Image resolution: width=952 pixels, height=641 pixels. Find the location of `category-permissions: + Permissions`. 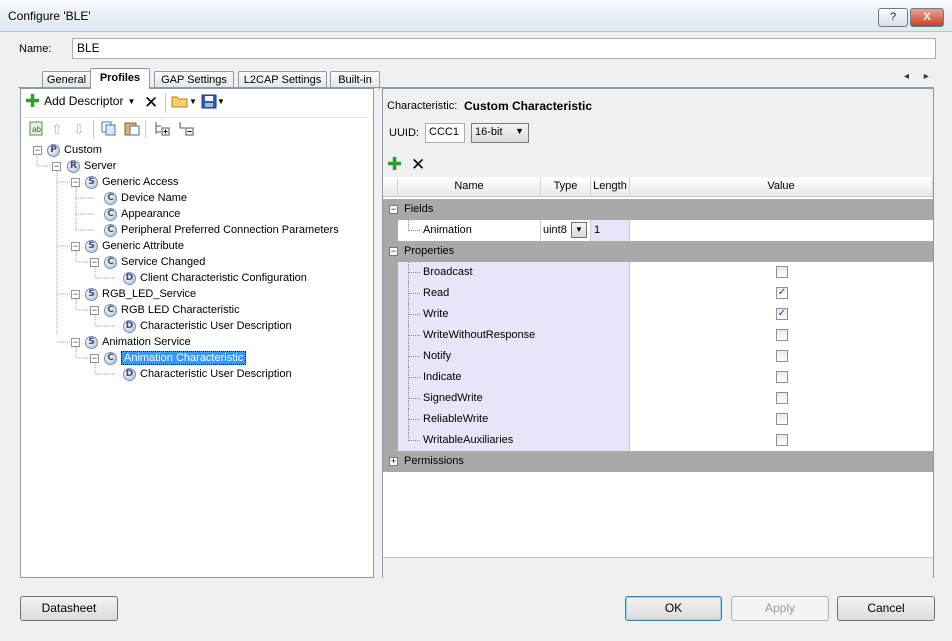

category-permissions: + Permissions is located at coordinates (658, 461).